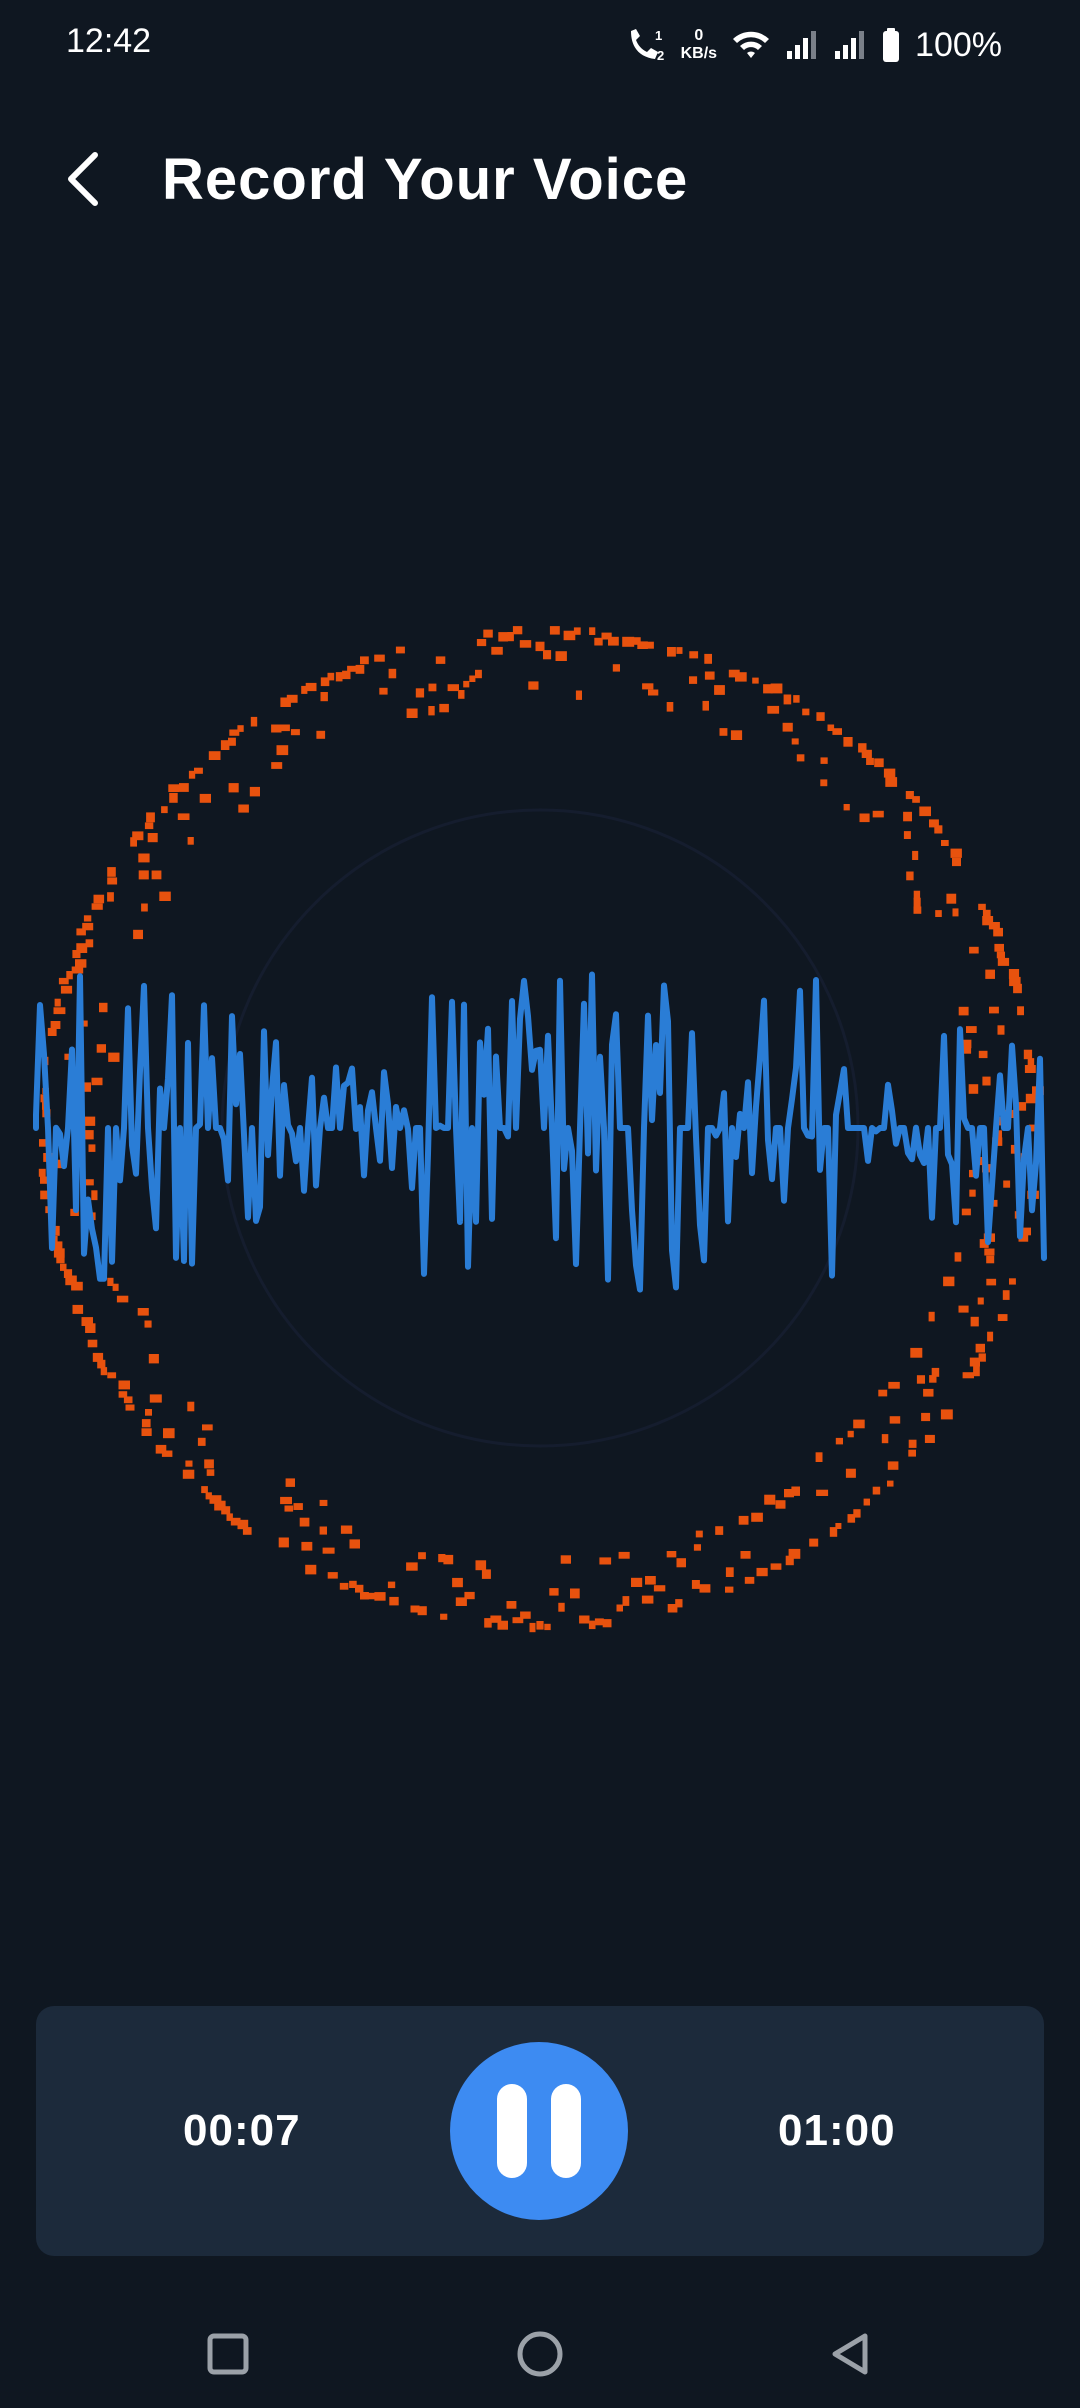 Image resolution: width=1080 pixels, height=2408 pixels. Describe the element at coordinates (658, 35) in the screenshot. I see `svg-text: 1` at that location.